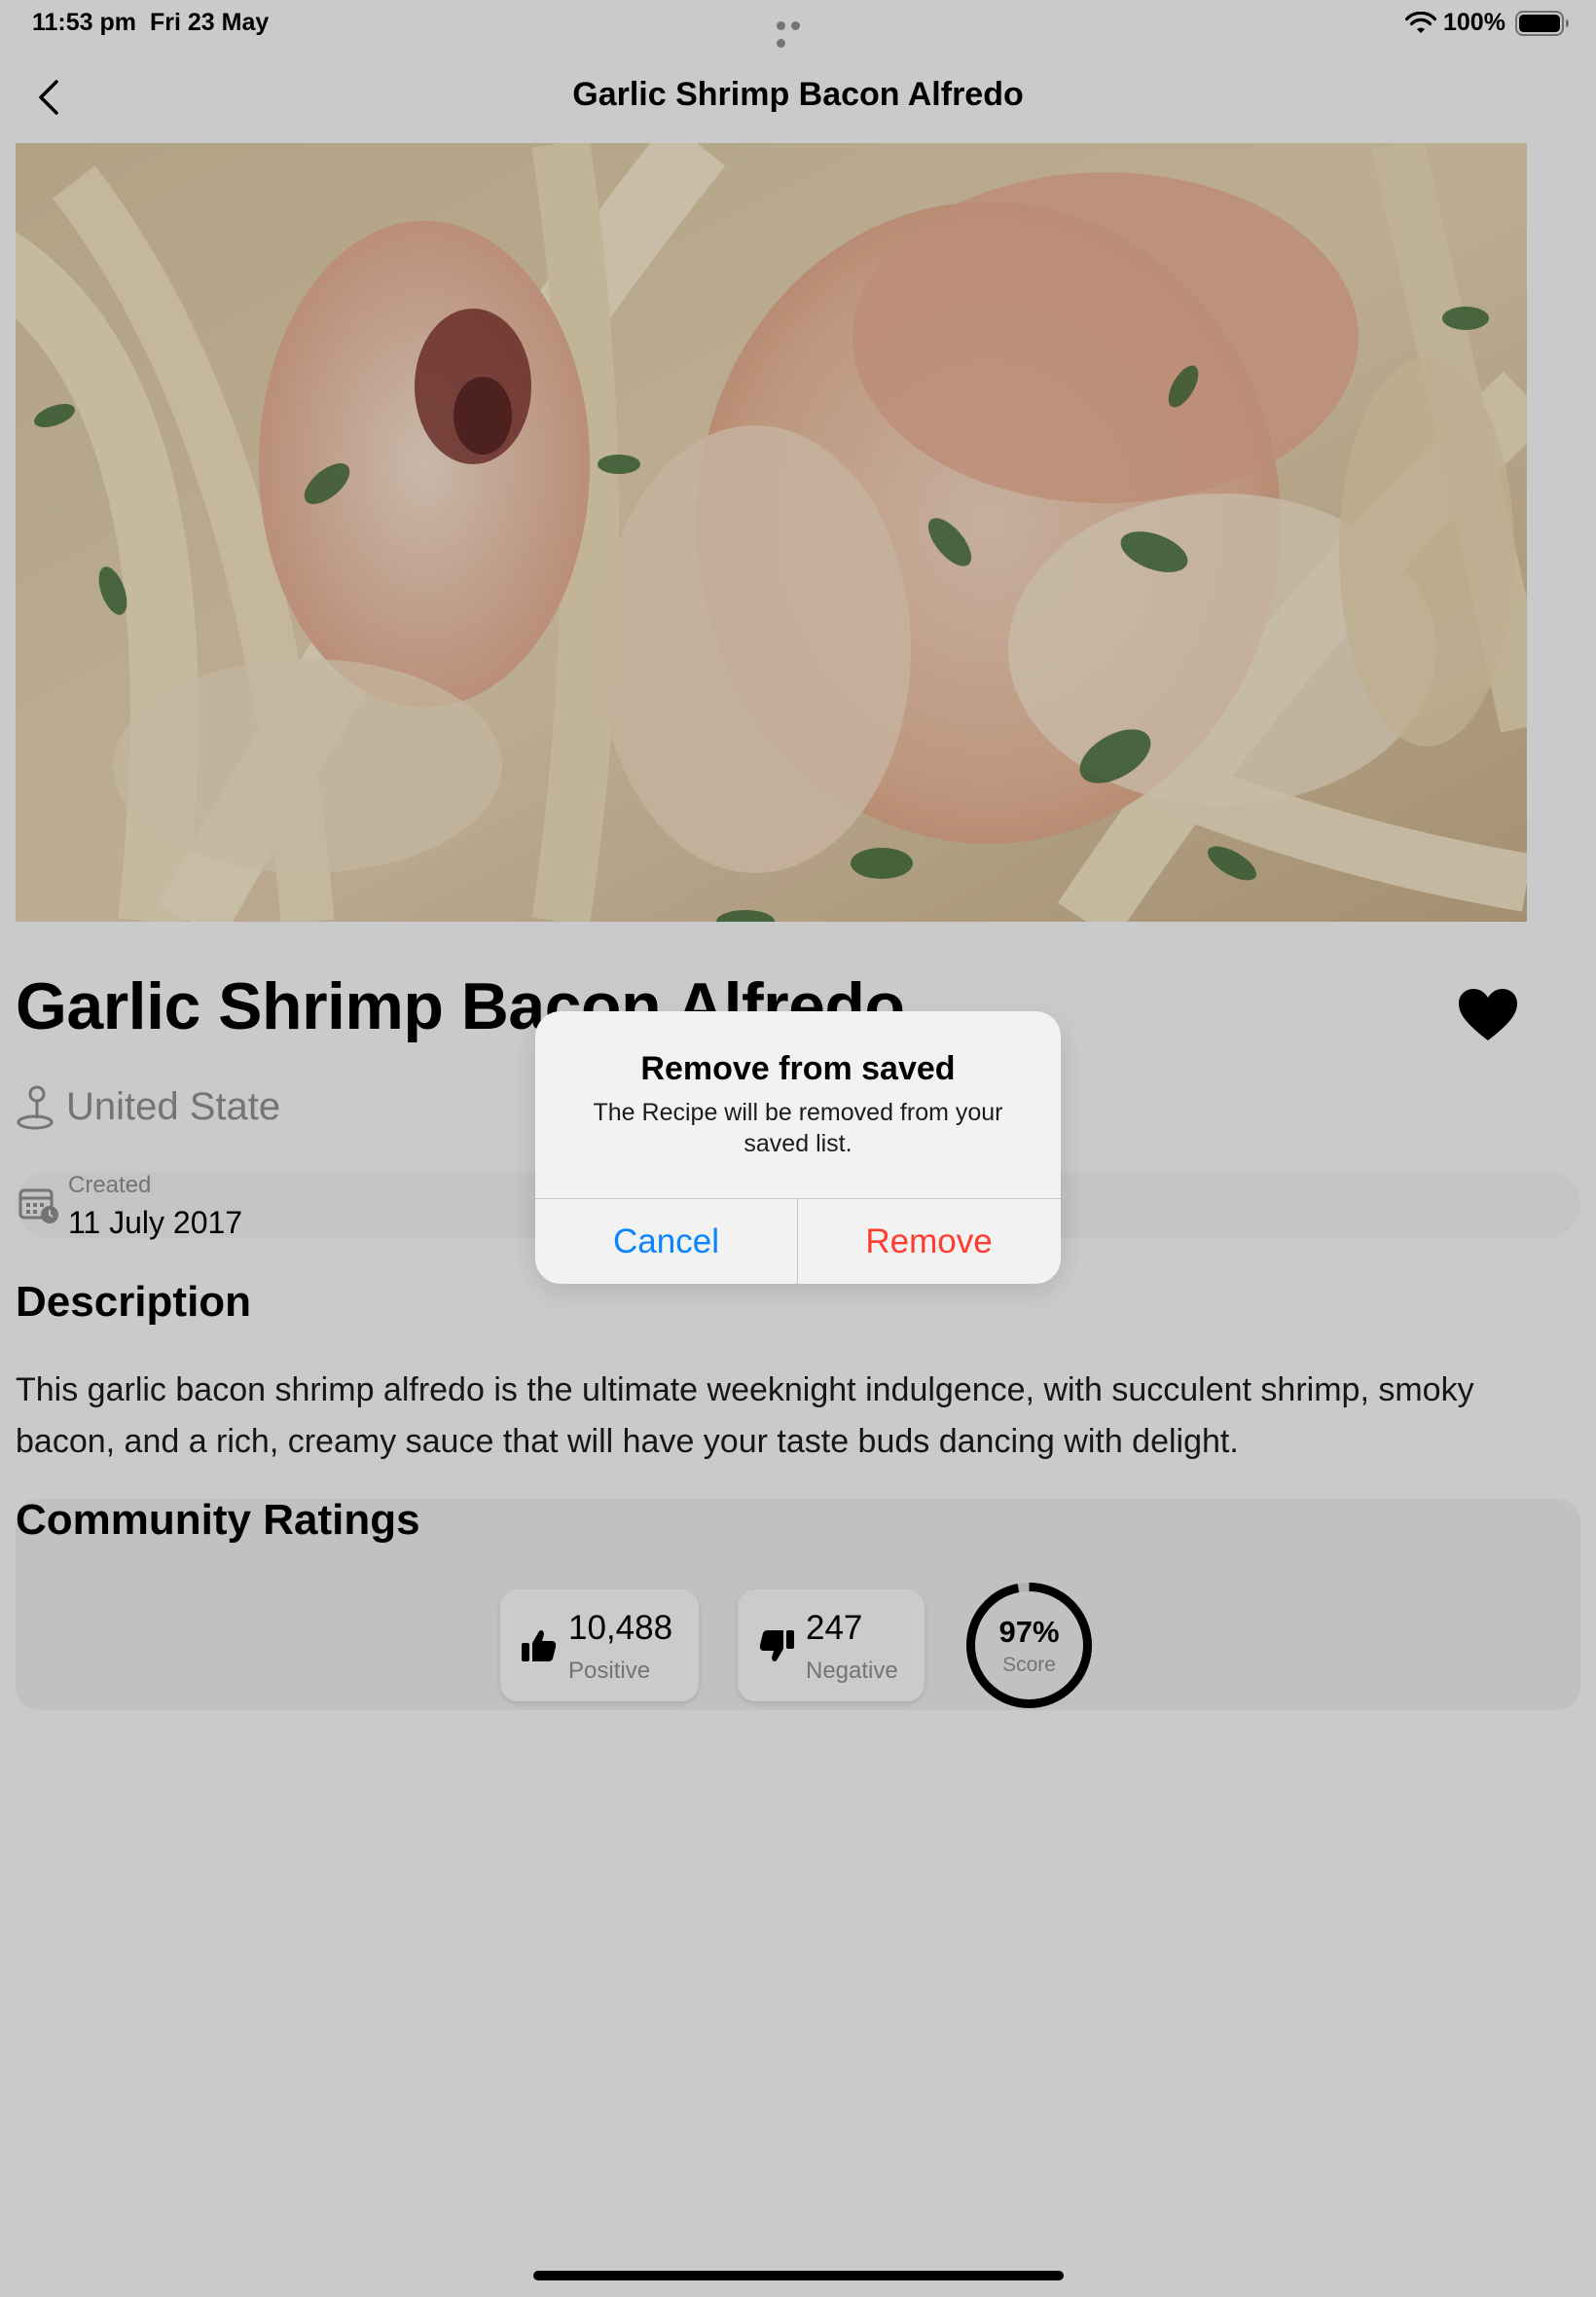 Image resolution: width=1596 pixels, height=2297 pixels. What do you see at coordinates (798, 2275) in the screenshot?
I see `home-indicator` at bounding box center [798, 2275].